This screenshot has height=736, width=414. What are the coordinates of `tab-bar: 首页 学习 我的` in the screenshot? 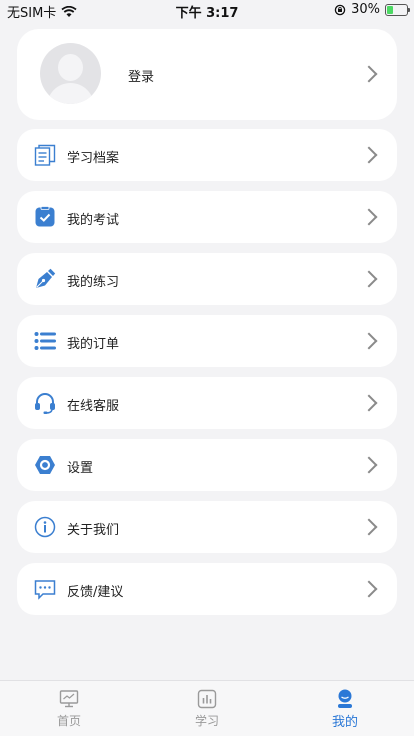 It's located at (207, 708).